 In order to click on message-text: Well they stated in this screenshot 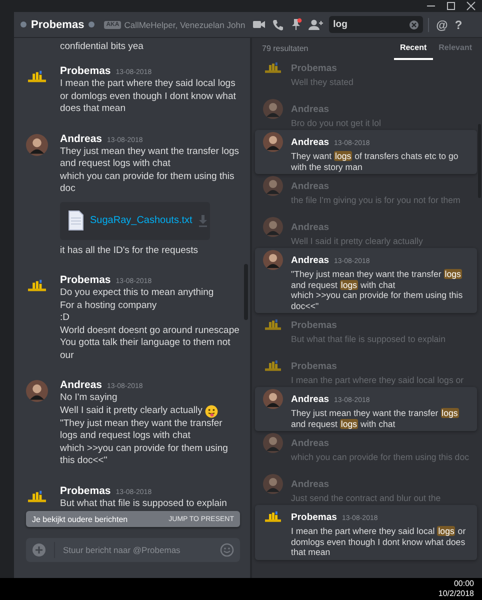, I will do `click(322, 82)`.